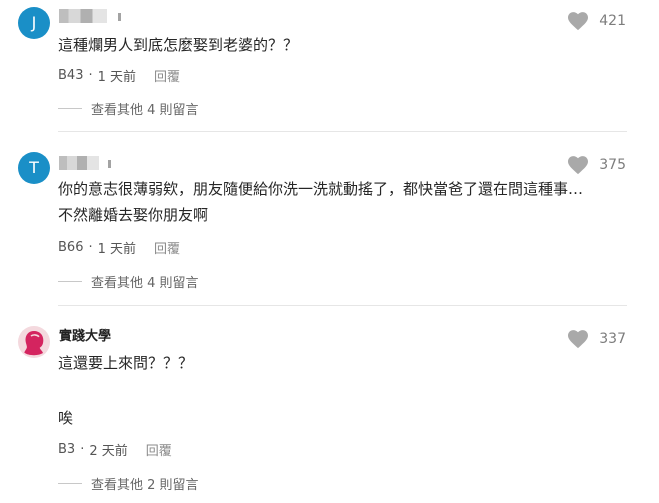 The width and height of the screenshot is (659, 503). I want to click on comment-line: 這種爛男人到底怎麼娶到老婆的？？, so click(178, 45).